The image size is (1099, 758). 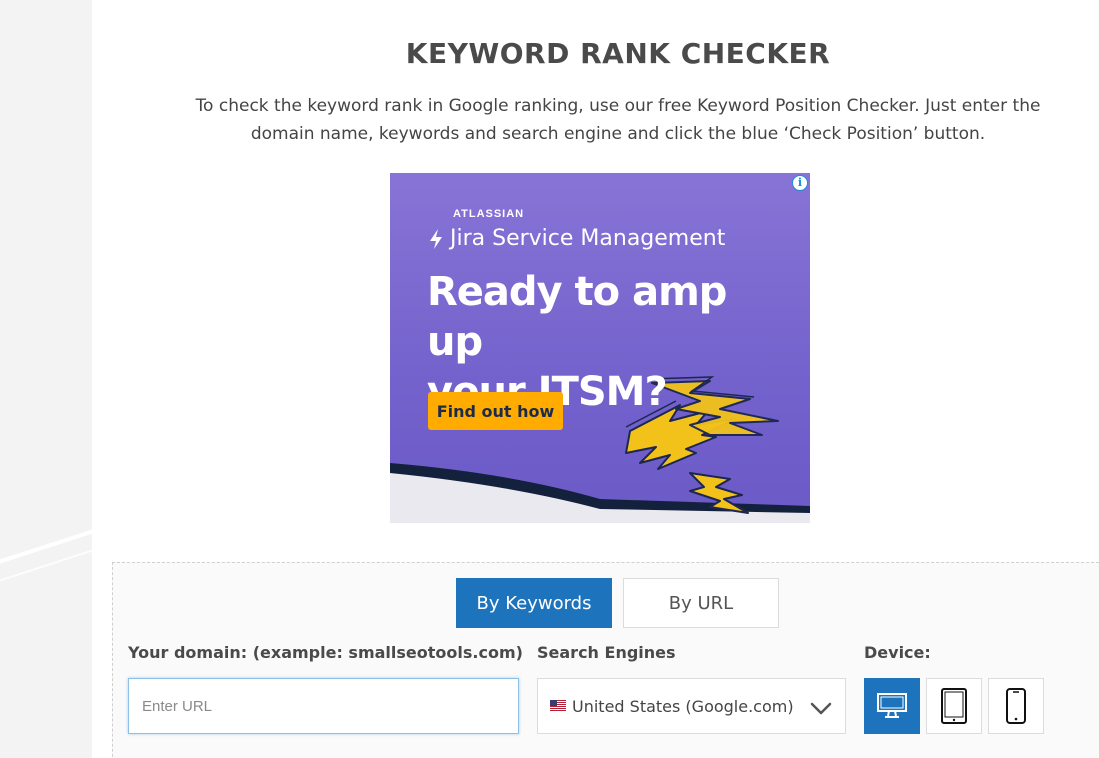 I want to click on device-label: Device:, so click(x=897, y=652).